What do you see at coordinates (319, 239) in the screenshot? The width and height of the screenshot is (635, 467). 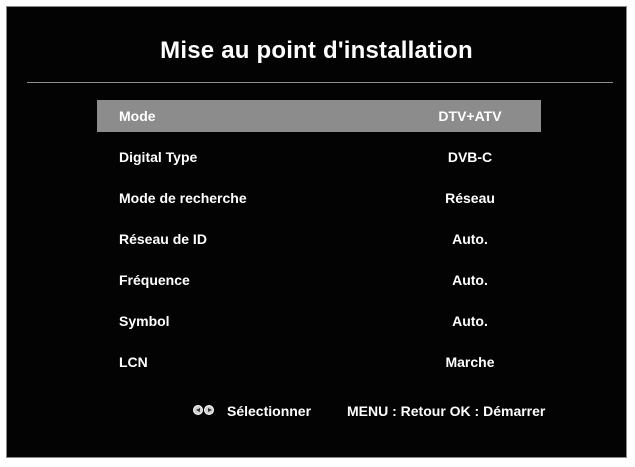 I see `menu-item-network-id: Réseau de ID Auto.` at bounding box center [319, 239].